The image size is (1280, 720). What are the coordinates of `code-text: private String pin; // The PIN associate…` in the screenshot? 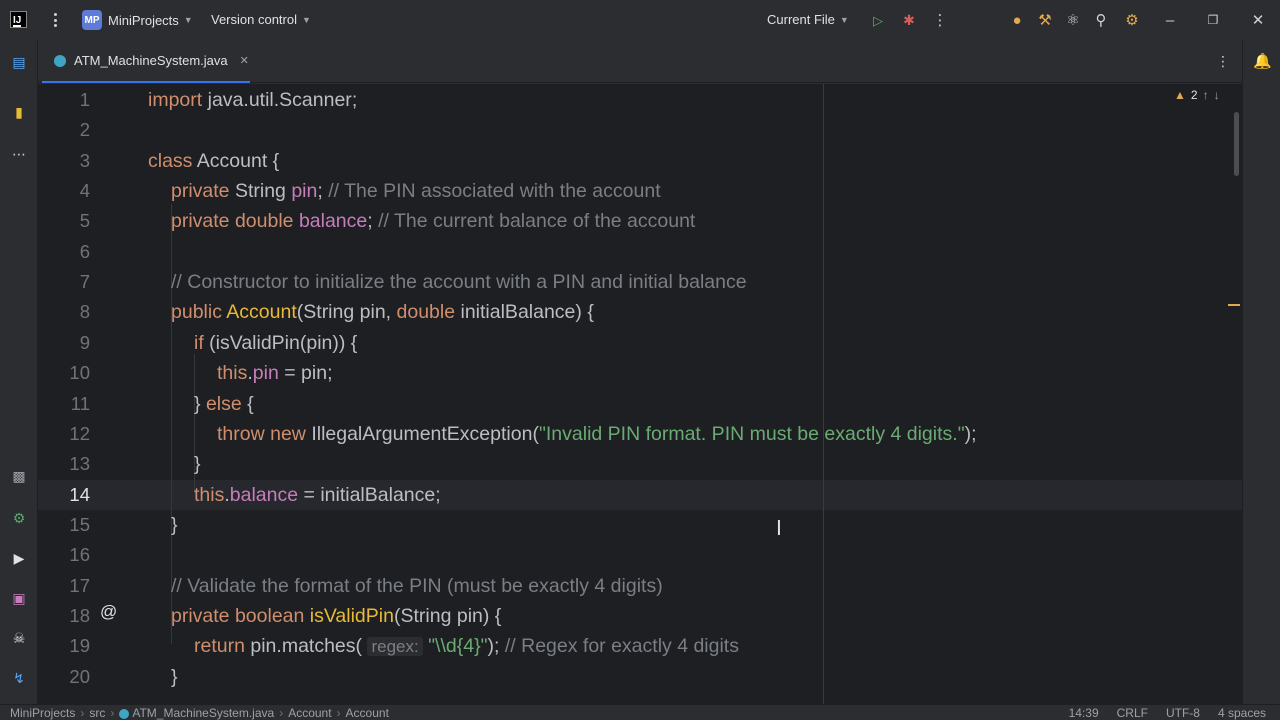 It's located at (416, 191).